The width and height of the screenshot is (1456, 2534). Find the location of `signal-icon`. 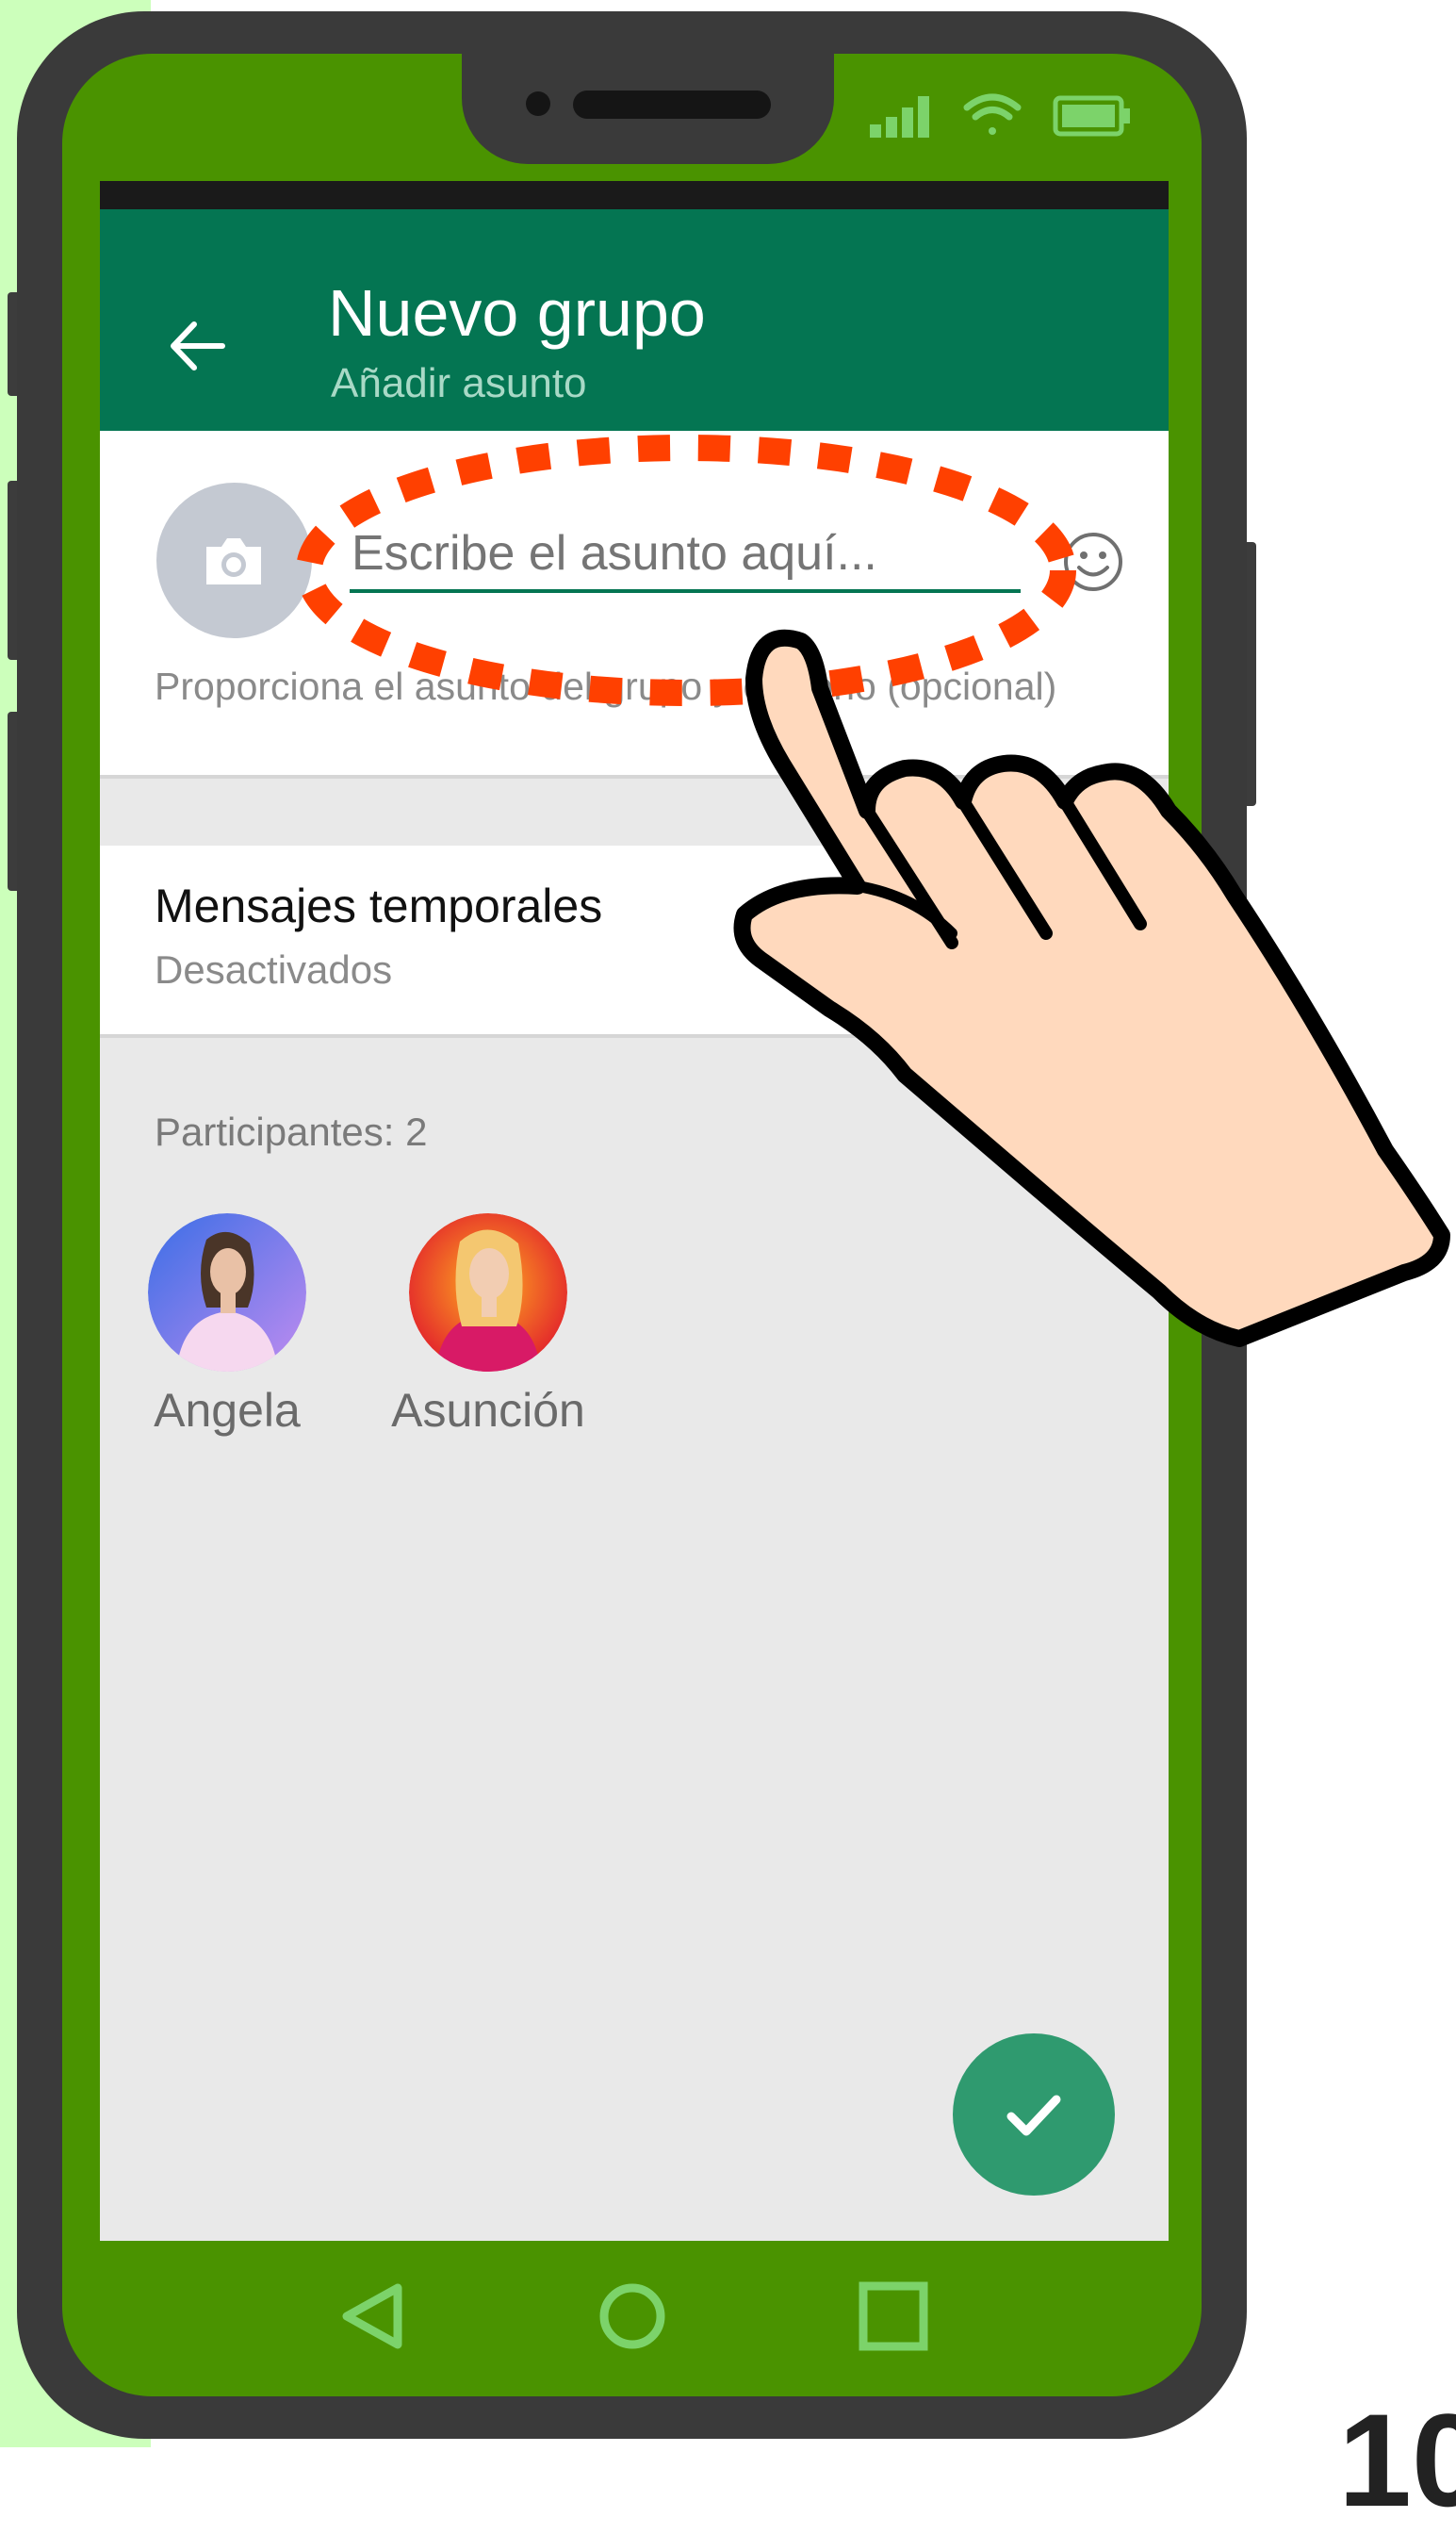

signal-icon is located at coordinates (899, 117).